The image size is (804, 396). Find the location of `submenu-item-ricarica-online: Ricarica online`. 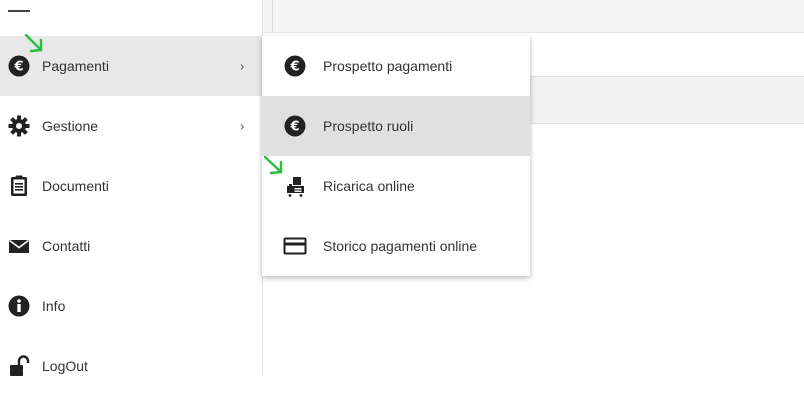

submenu-item-ricarica-online: Ricarica online is located at coordinates (396, 186).